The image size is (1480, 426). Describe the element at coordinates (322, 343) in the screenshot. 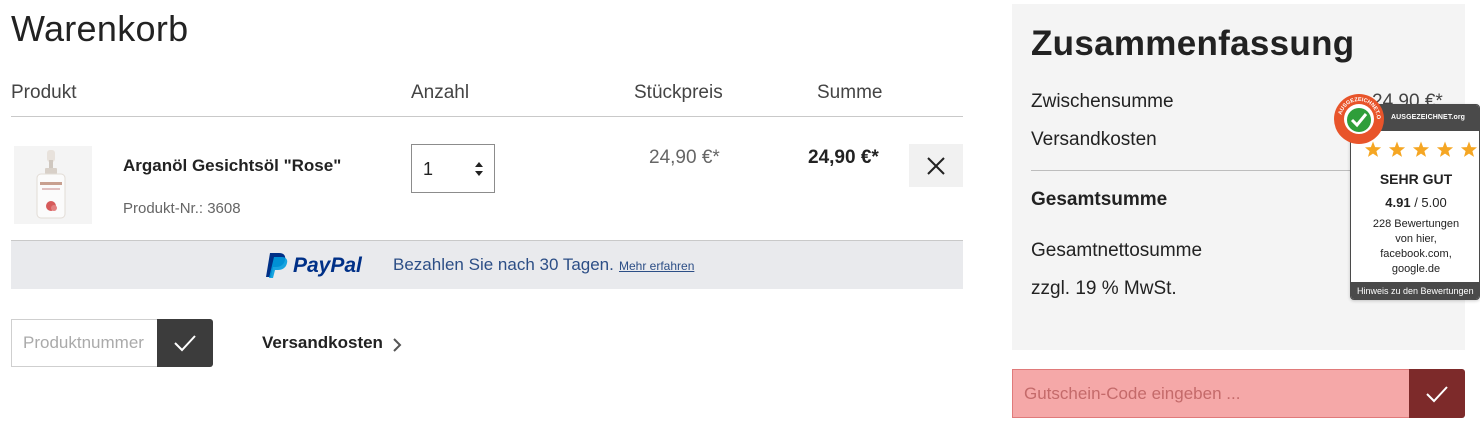

I see `shipping-costs-link: Versandkosten` at that location.